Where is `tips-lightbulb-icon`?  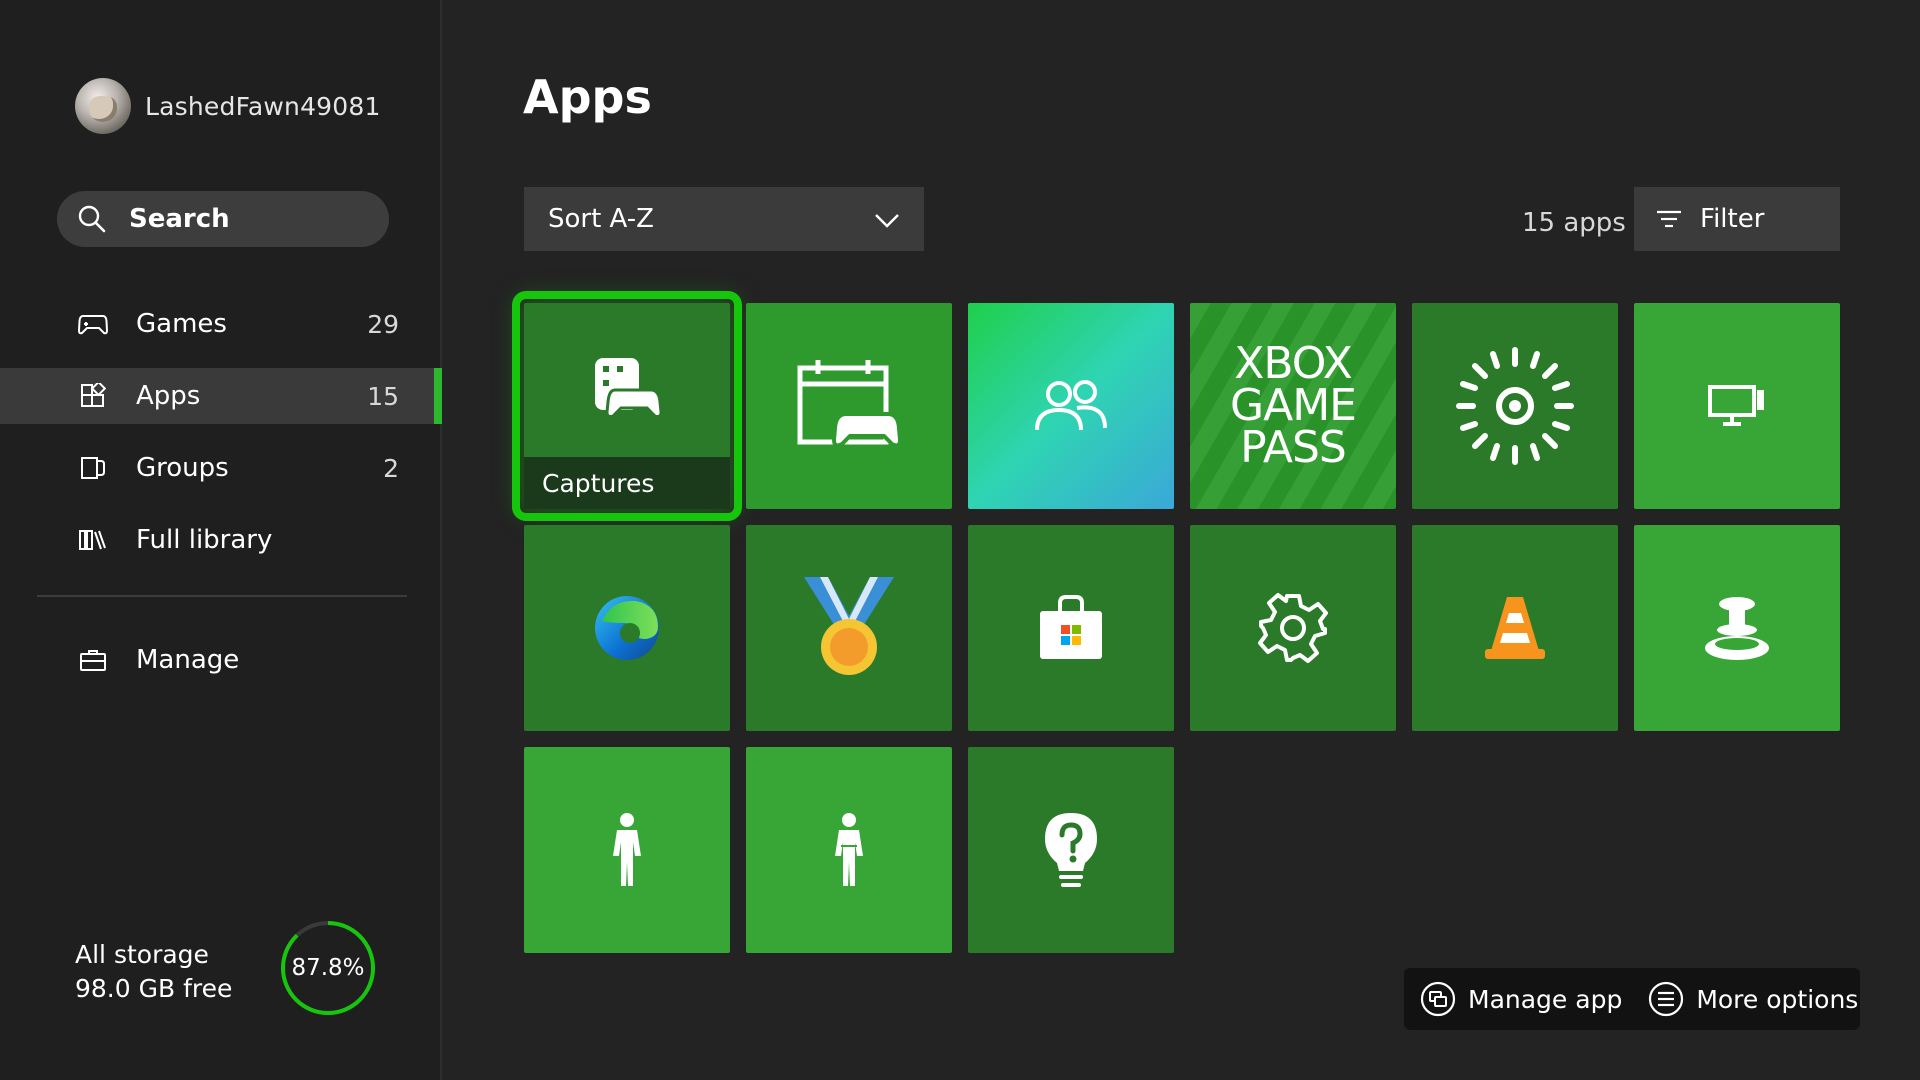 tips-lightbulb-icon is located at coordinates (1071, 850).